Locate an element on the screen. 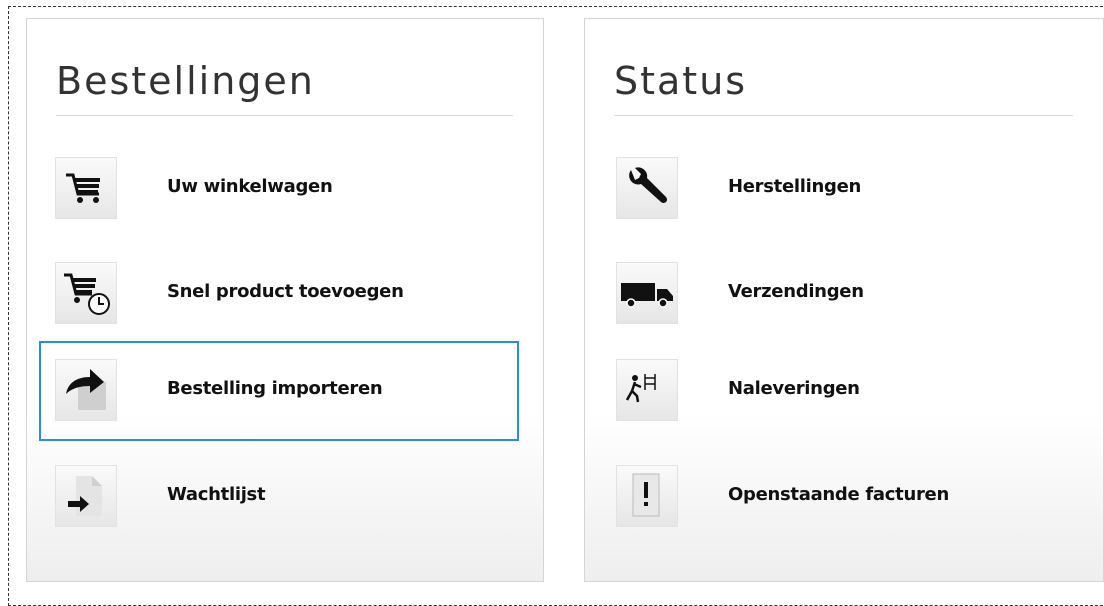 Image resolution: width=1104 pixels, height=606 pixels. menu-item-label: Naleveringen is located at coordinates (794, 388).